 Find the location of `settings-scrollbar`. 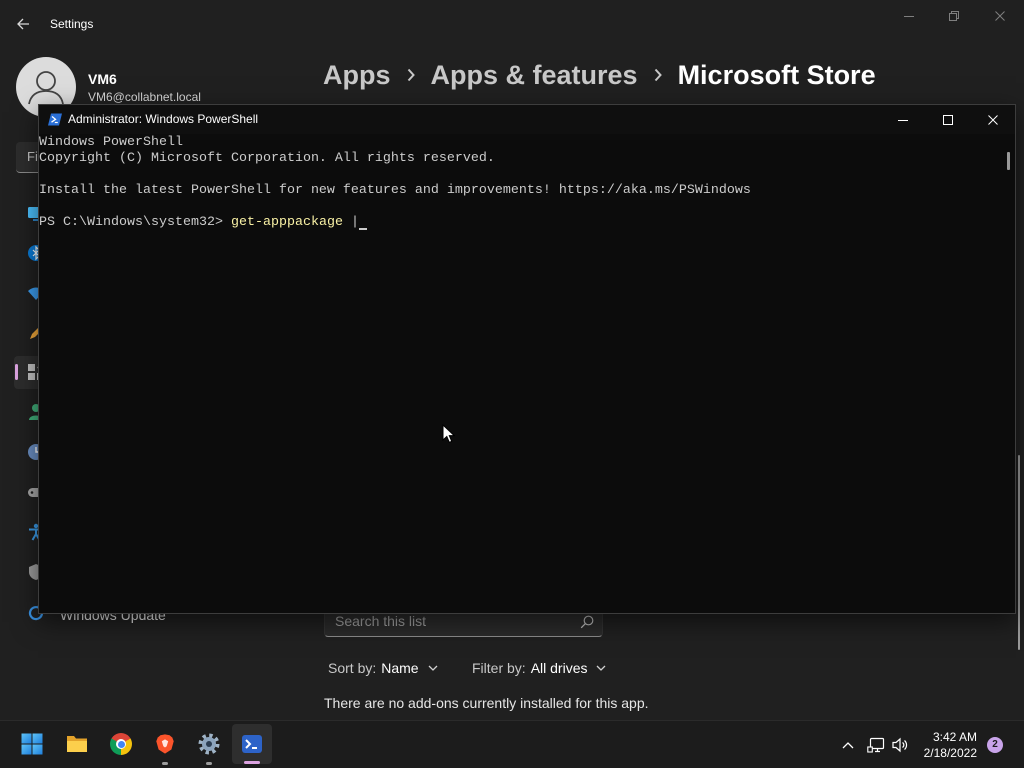

settings-scrollbar is located at coordinates (1019, 552).